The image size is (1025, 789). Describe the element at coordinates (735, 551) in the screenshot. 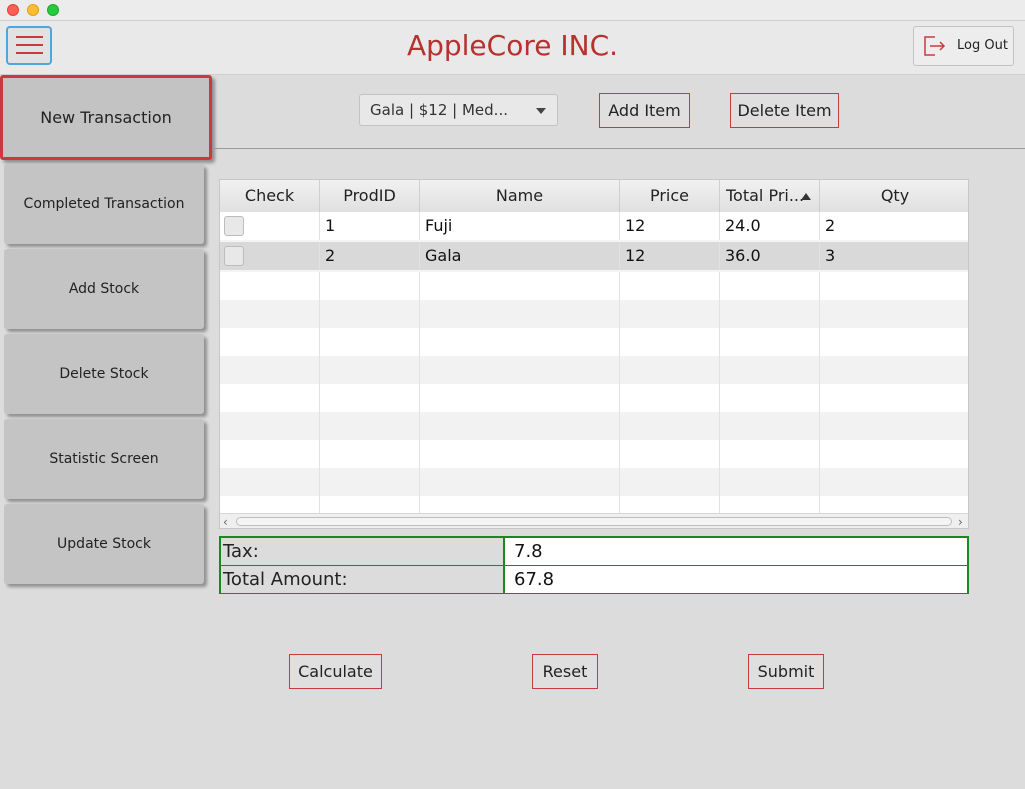

I see `tax-value: 7.8` at that location.